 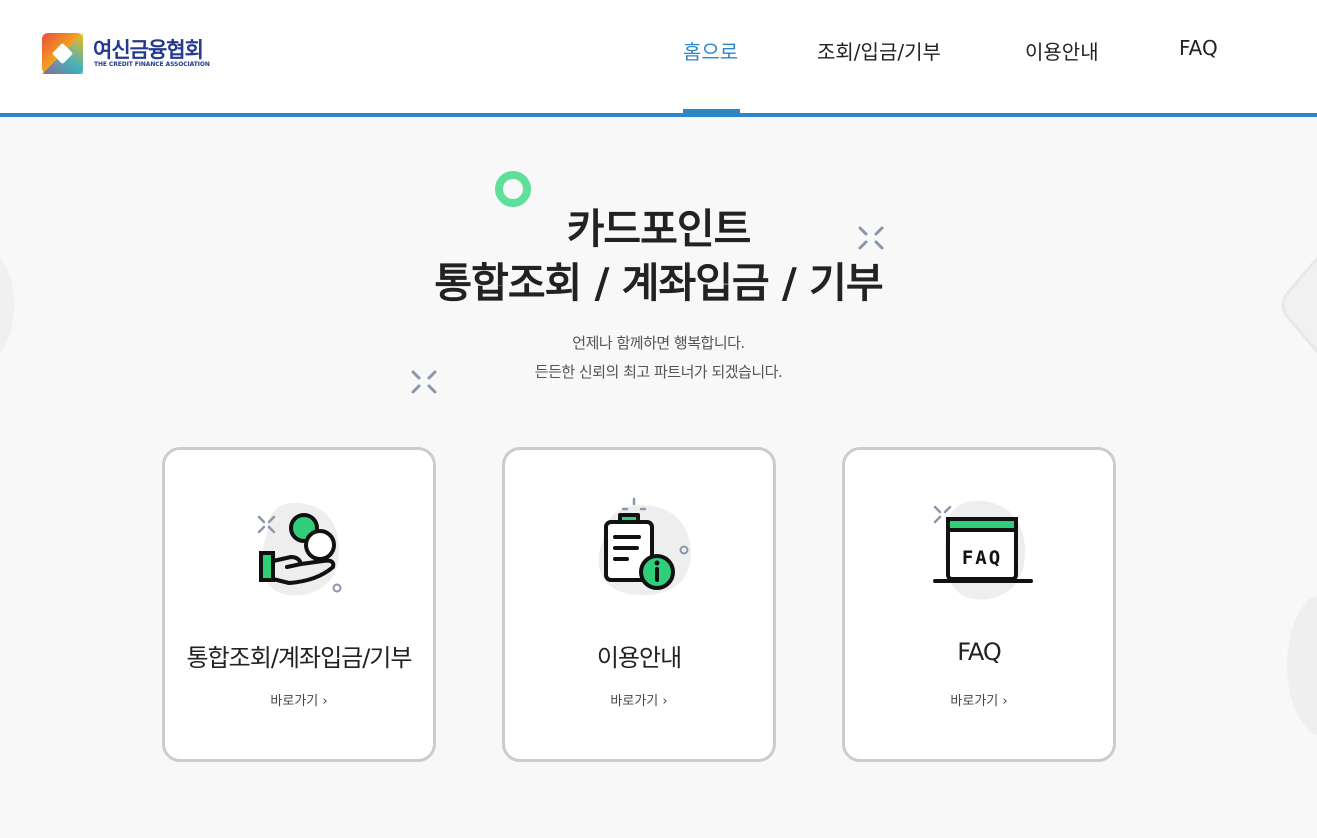 What do you see at coordinates (152, 64) in the screenshot?
I see `logo-name-english: THE CREDIT FINANCE ASSOCIATION` at bounding box center [152, 64].